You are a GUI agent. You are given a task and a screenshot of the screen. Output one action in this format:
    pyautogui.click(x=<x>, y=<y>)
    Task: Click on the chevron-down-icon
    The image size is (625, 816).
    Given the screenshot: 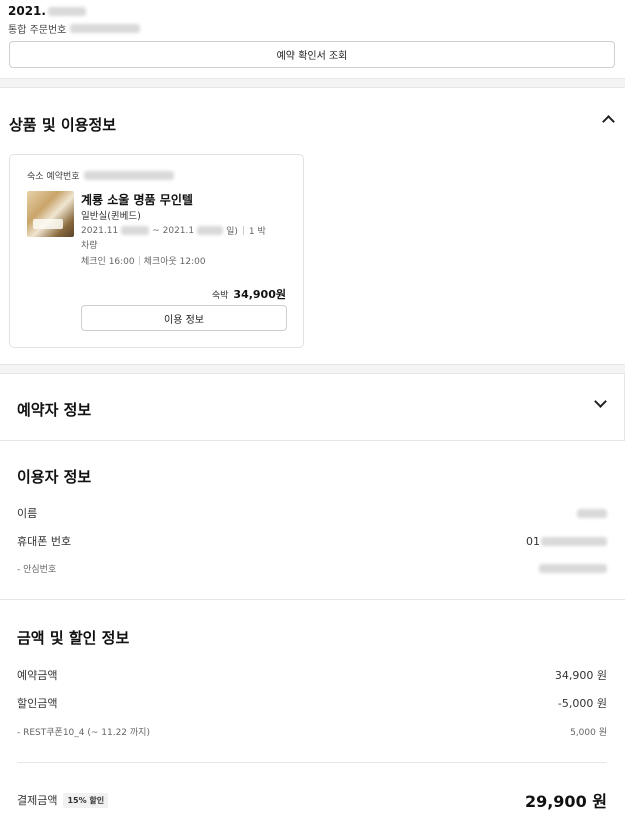 What is the action you would take?
    pyautogui.click(x=600, y=401)
    